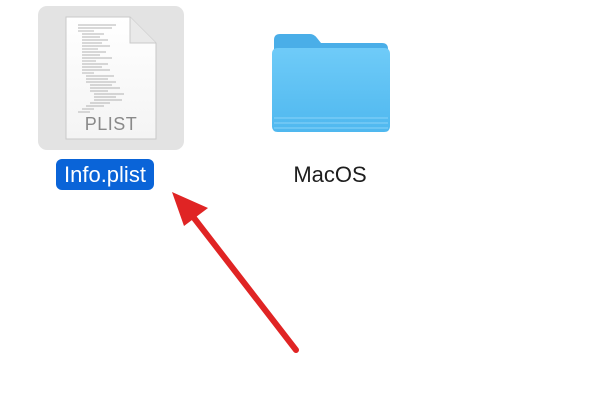 Image resolution: width=614 pixels, height=406 pixels. I want to click on file-name-label: Info.plist, so click(105, 174).